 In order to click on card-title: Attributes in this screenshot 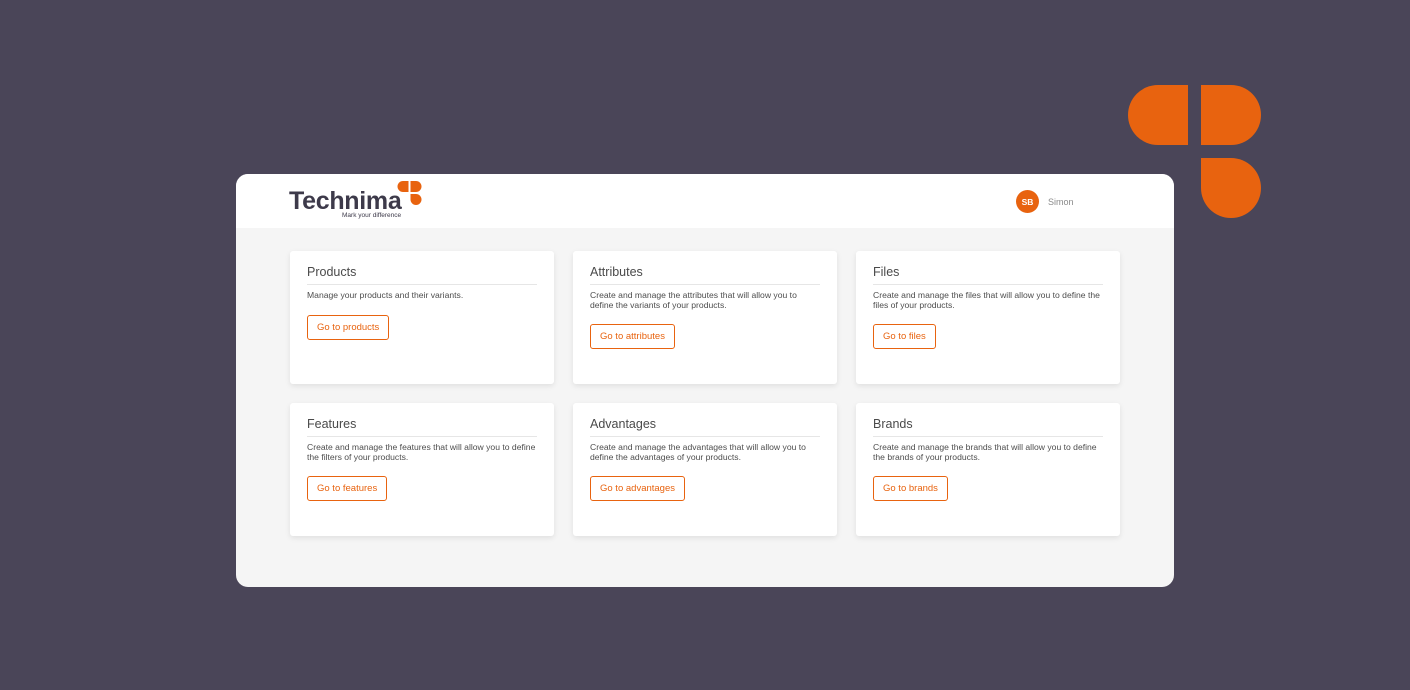, I will do `click(705, 275)`.